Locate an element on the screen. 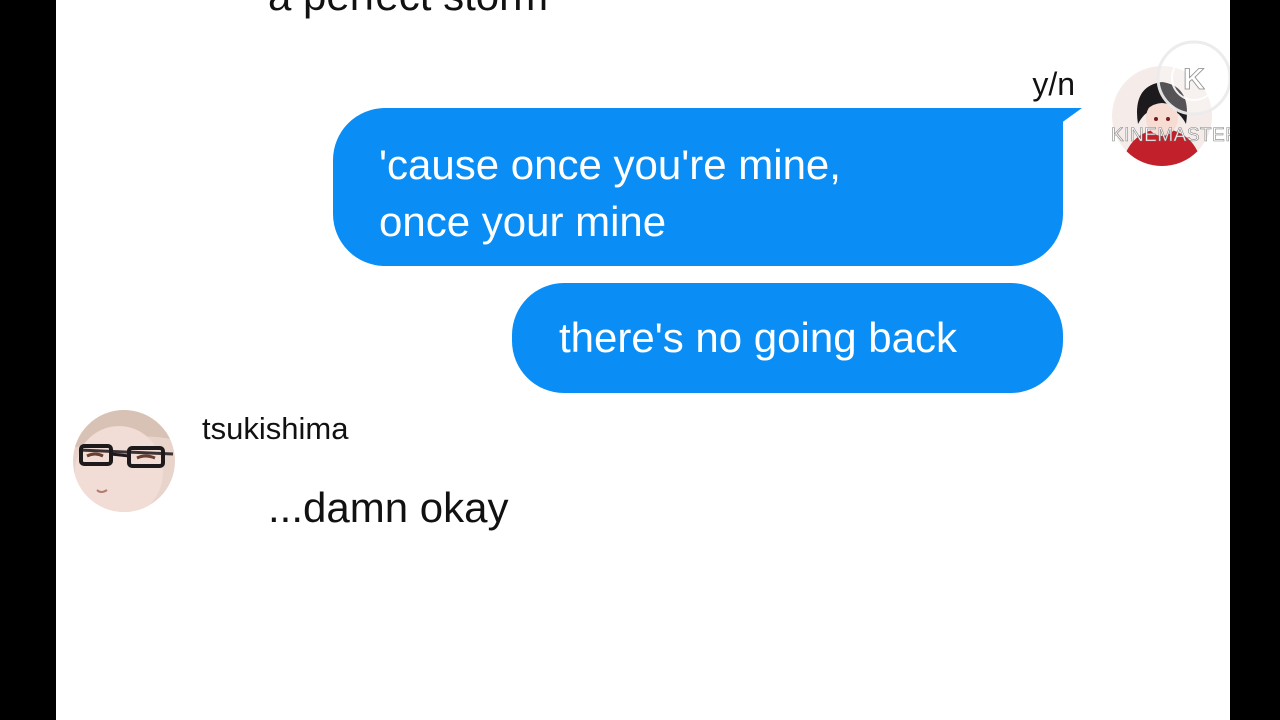  avatar-image is located at coordinates (124, 461).